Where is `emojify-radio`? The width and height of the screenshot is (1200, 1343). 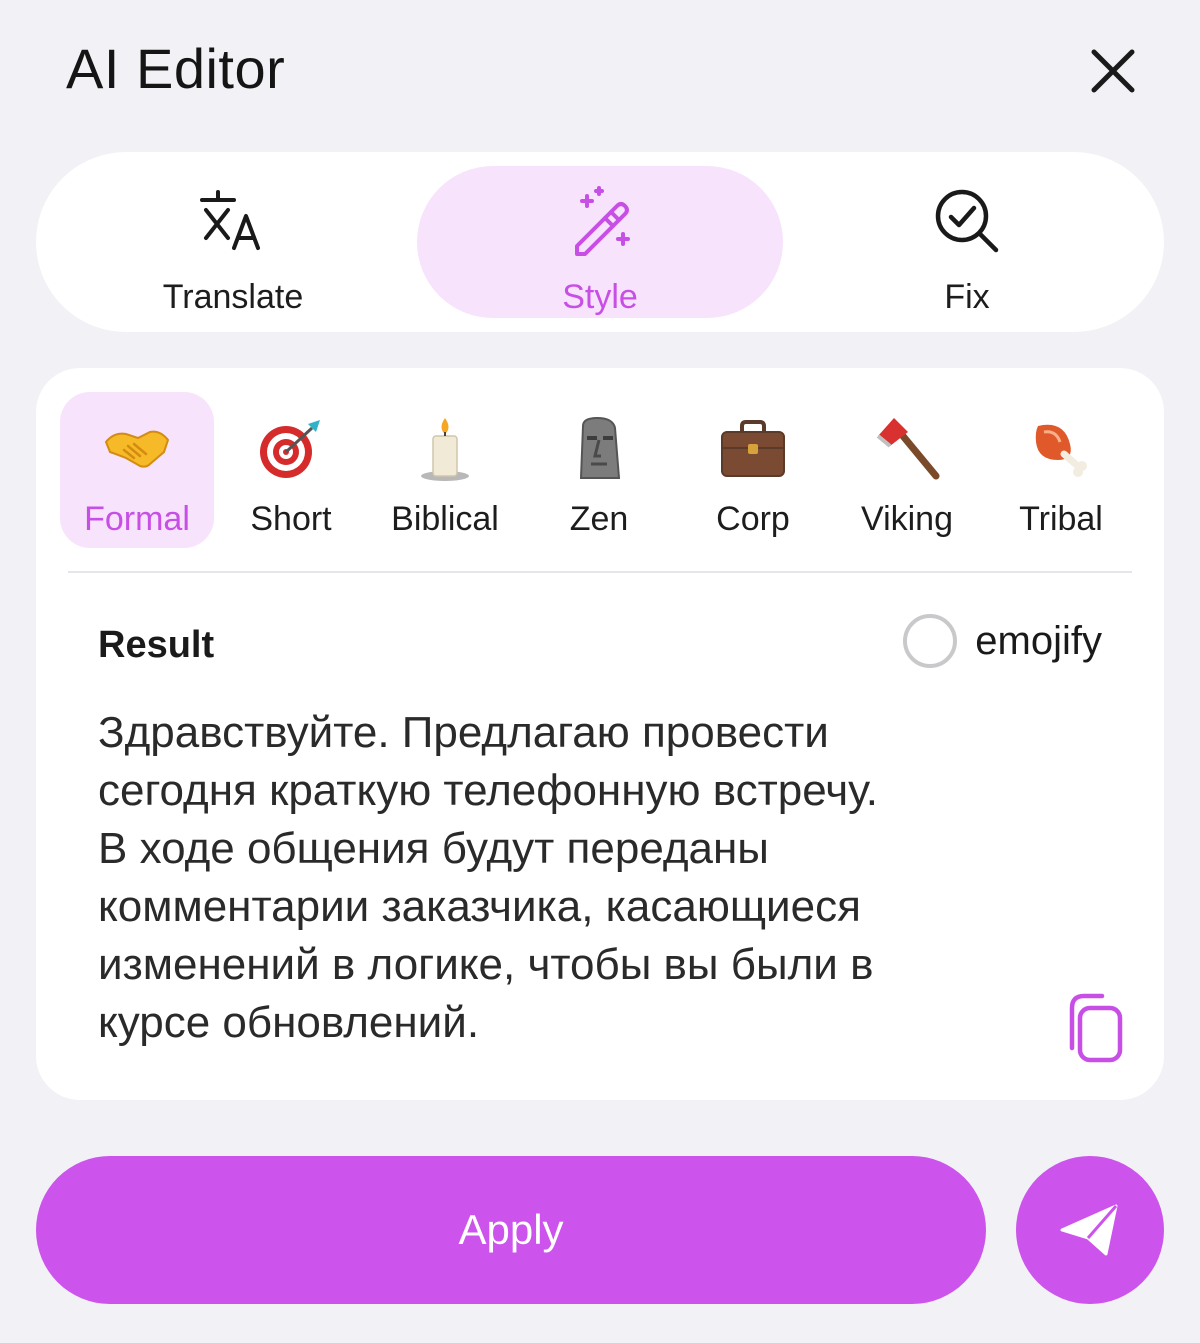
emojify-radio is located at coordinates (930, 641).